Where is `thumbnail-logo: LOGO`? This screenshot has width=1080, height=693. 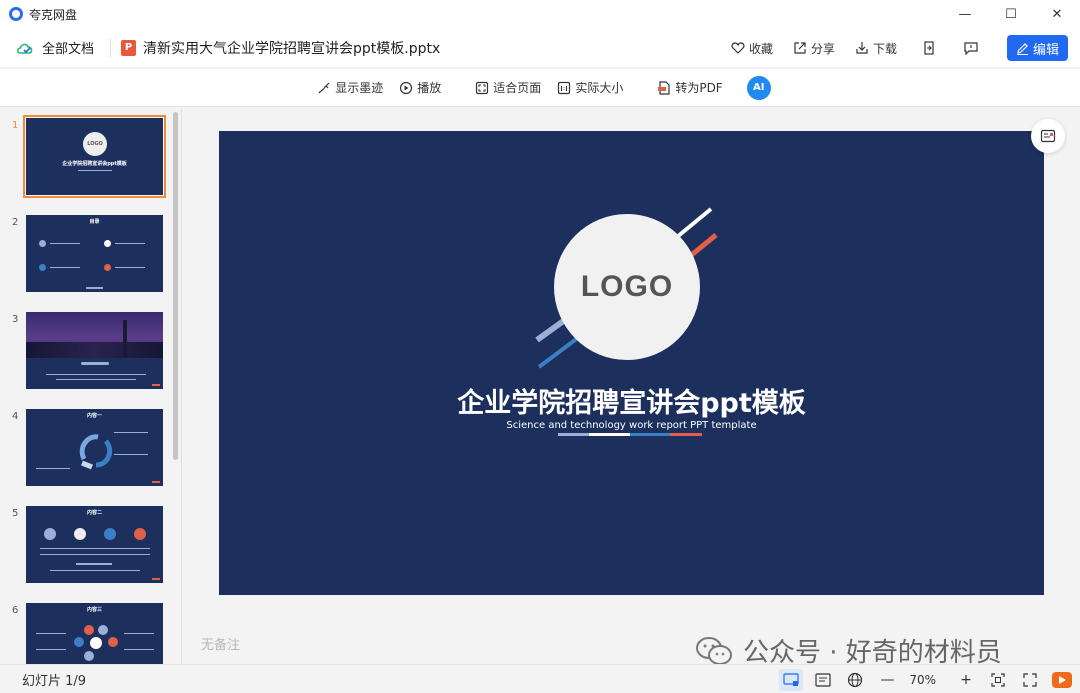
thumbnail-logo: LOGO is located at coordinates (95, 144).